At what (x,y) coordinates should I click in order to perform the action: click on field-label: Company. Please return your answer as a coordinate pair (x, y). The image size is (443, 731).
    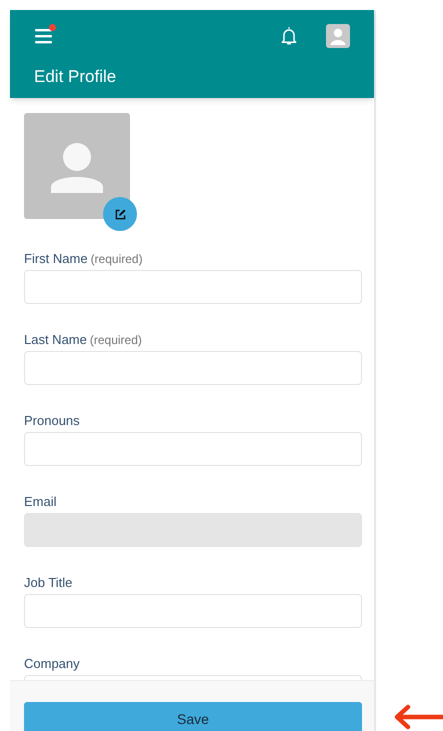
    Looking at the image, I should click on (52, 664).